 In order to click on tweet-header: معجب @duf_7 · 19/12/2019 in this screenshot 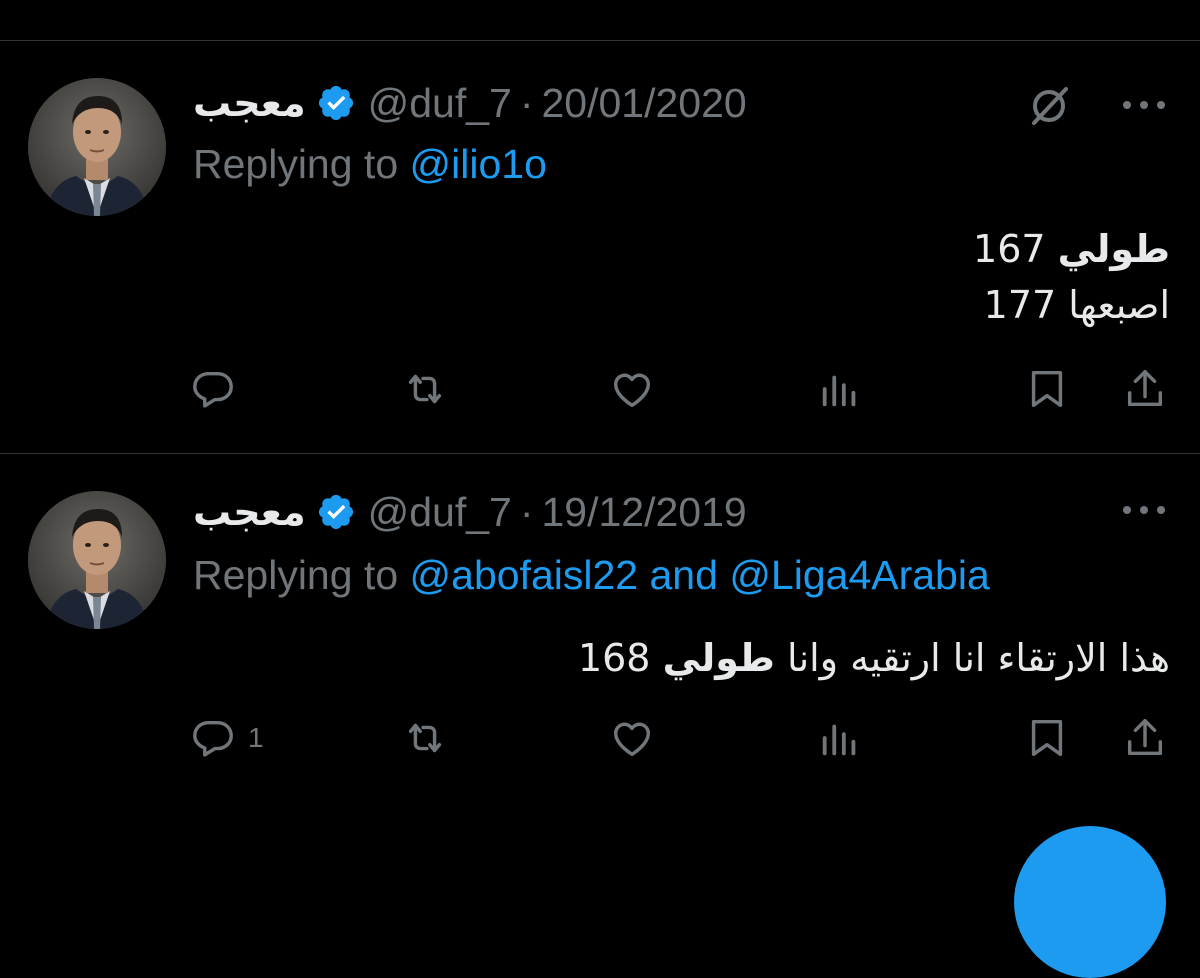, I will do `click(470, 512)`.